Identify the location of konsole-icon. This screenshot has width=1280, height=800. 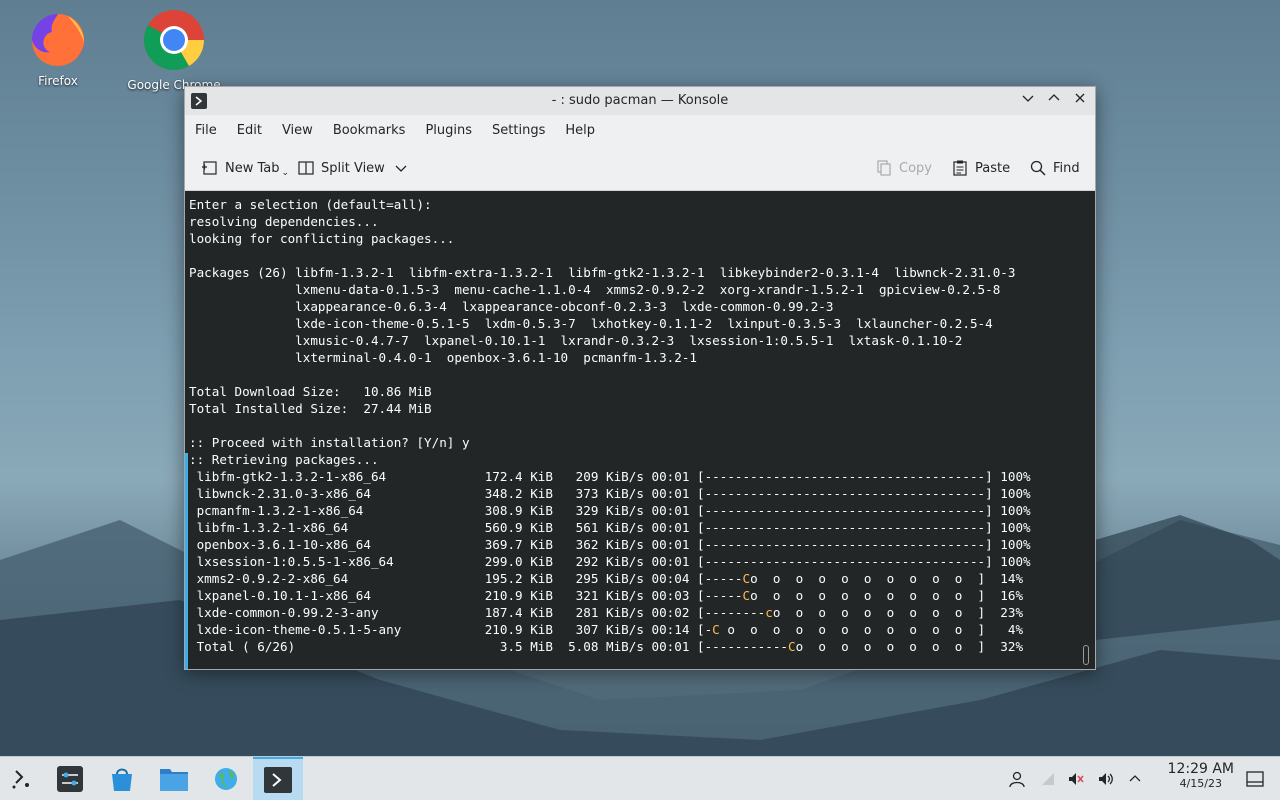
(278, 780).